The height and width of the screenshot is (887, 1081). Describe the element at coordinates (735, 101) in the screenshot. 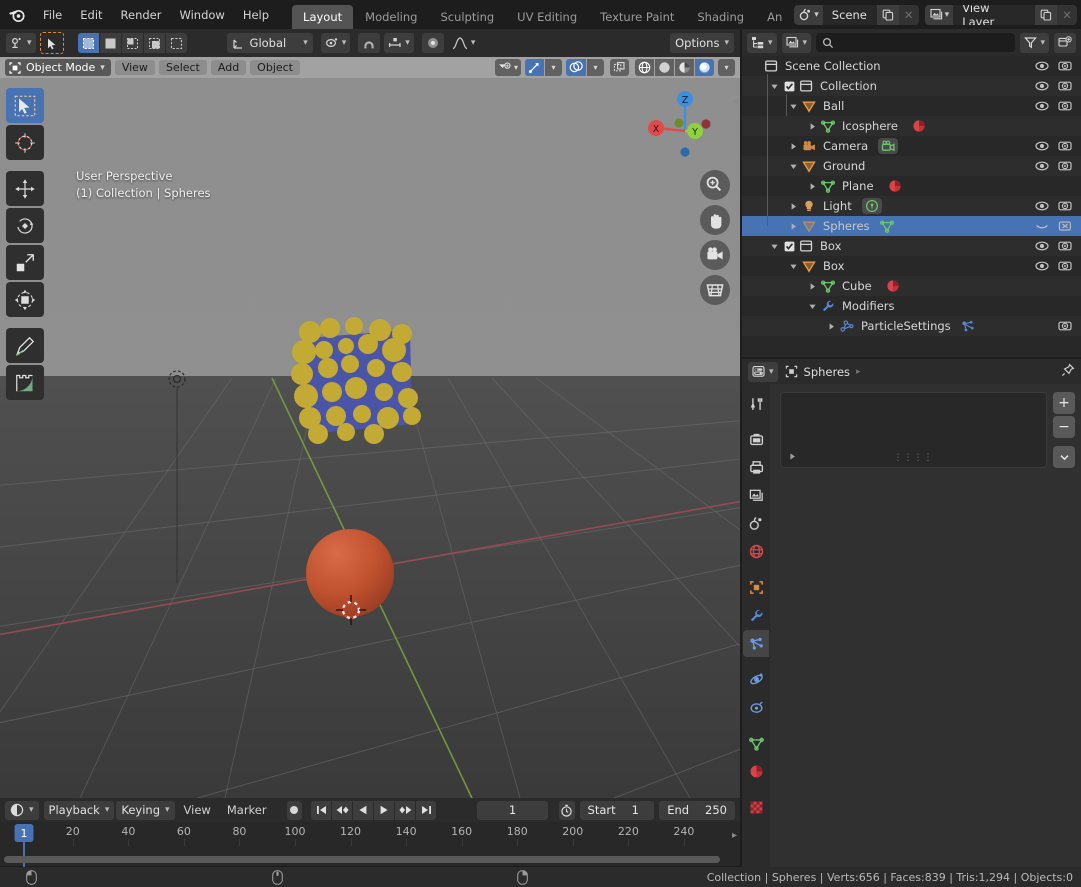

I see `viewport-collapse-arrow: ◂` at that location.